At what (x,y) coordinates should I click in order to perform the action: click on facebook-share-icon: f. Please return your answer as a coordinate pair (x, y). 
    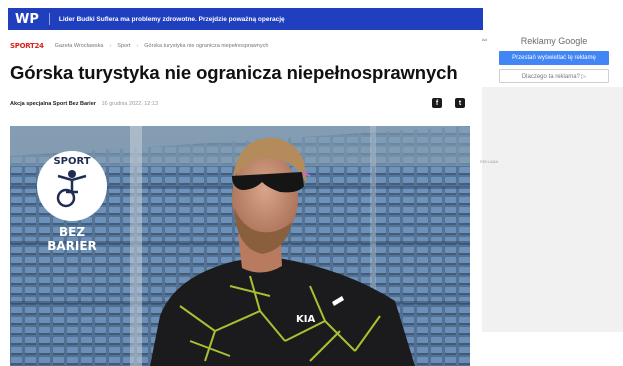
    Looking at the image, I should click on (437, 103).